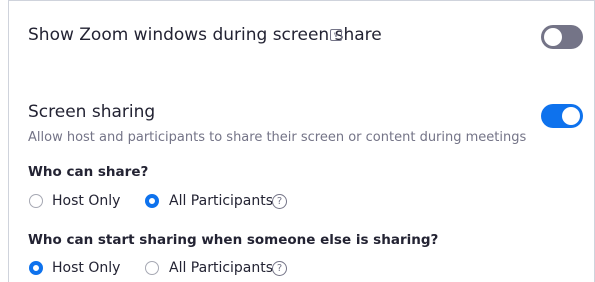 Image resolution: width=595 pixels, height=282 pixels. I want to click on who-can-share-host-only-label: Host Only, so click(86, 201).